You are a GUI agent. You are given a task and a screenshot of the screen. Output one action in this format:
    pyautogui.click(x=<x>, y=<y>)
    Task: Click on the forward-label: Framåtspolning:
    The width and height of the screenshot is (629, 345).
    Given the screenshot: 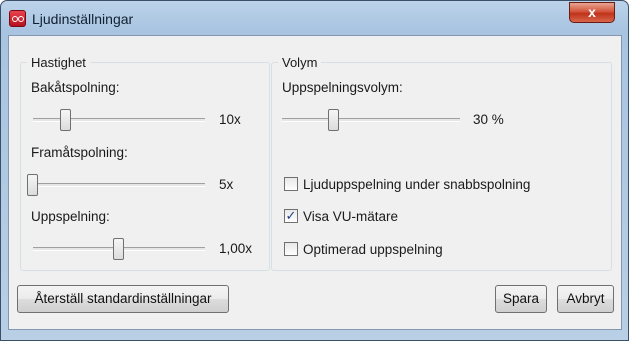 What is the action you would take?
    pyautogui.click(x=79, y=152)
    